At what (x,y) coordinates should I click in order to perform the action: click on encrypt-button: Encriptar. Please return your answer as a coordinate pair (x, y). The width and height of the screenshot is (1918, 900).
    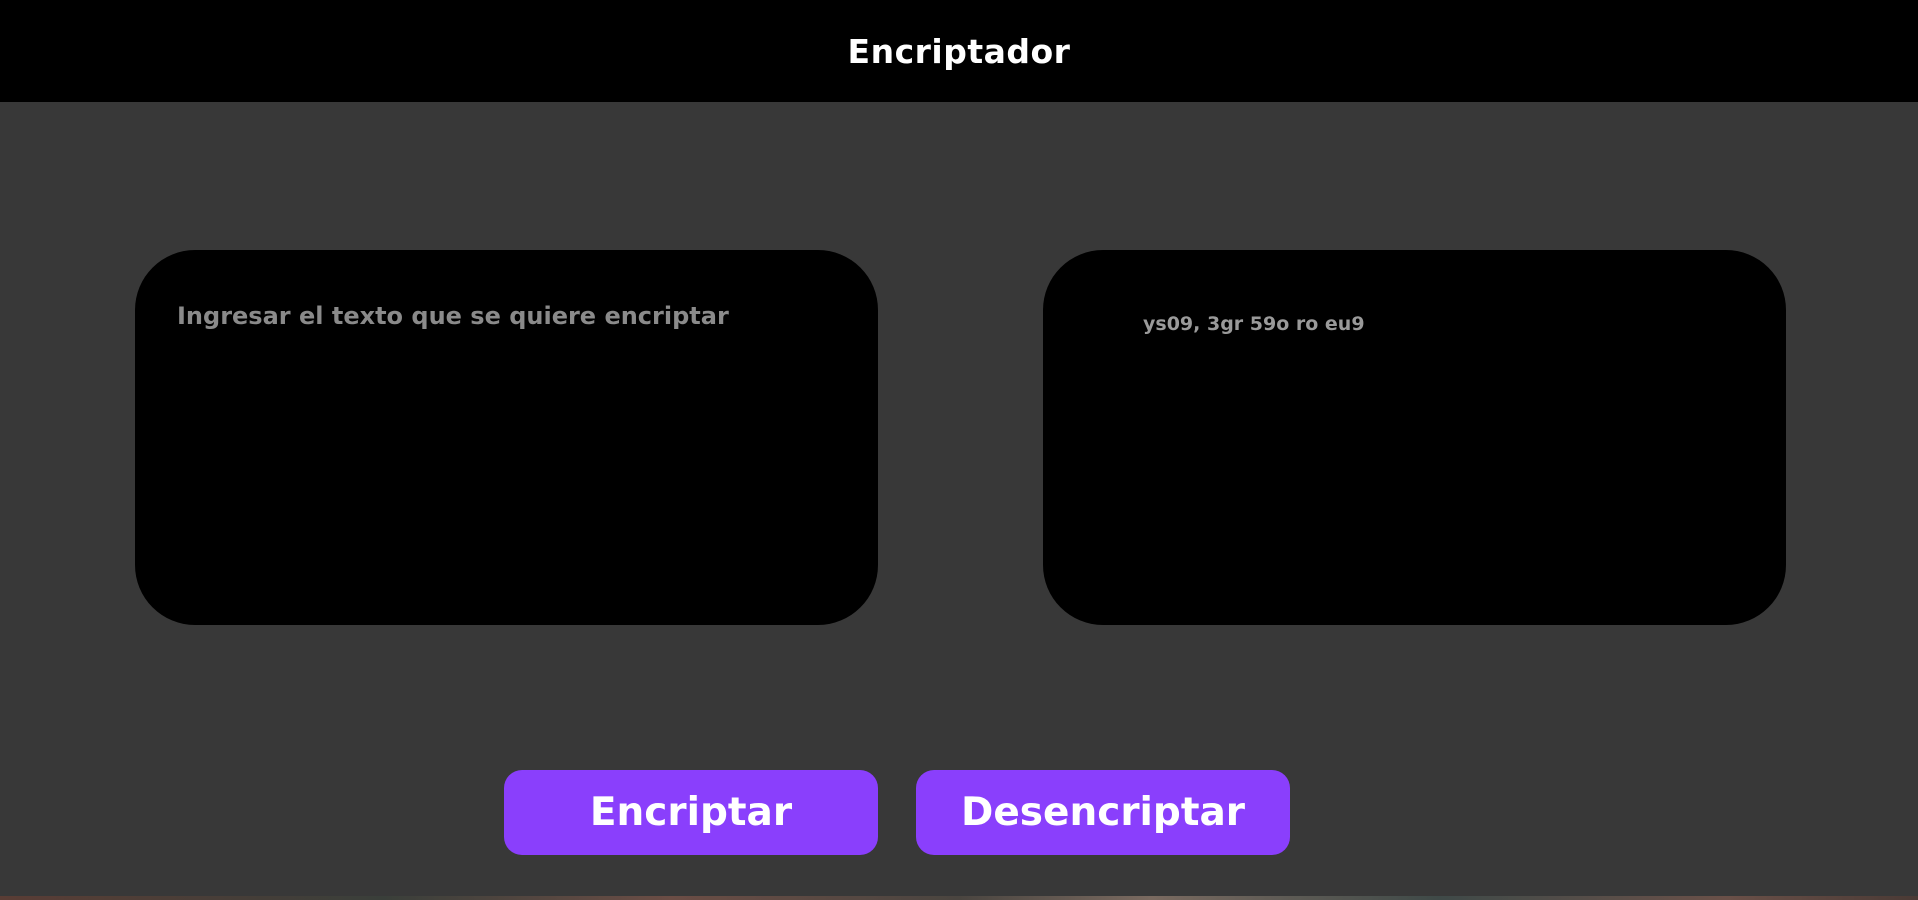
    Looking at the image, I should click on (691, 812).